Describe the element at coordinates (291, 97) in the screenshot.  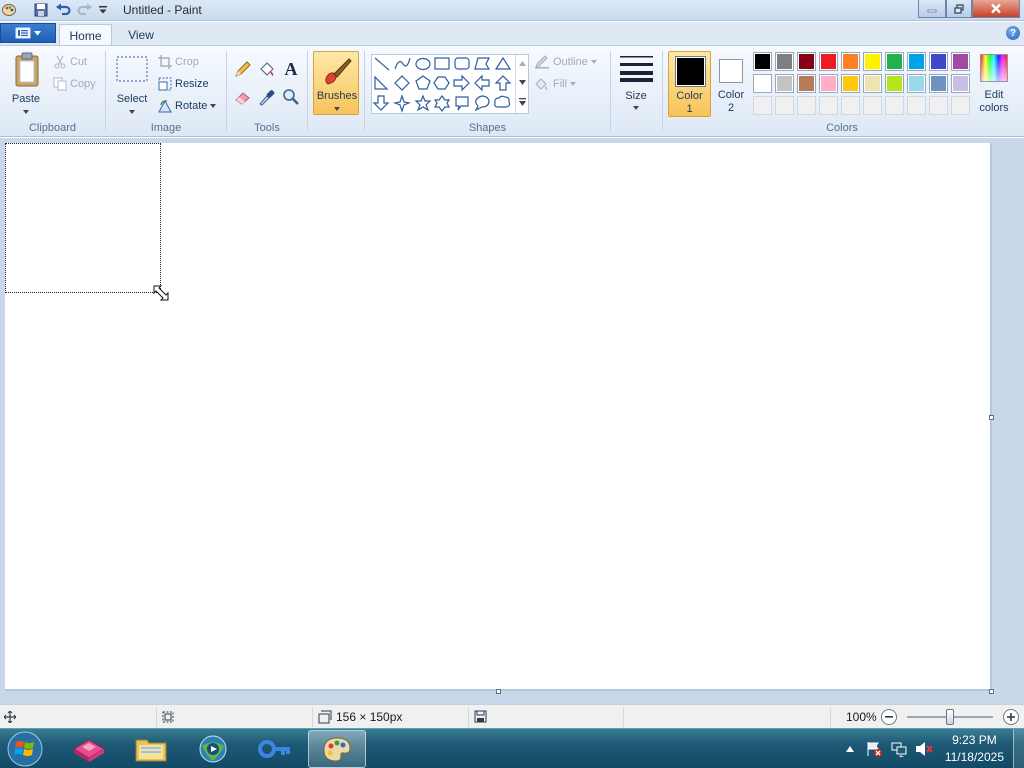
I see `magnifier-tool` at that location.